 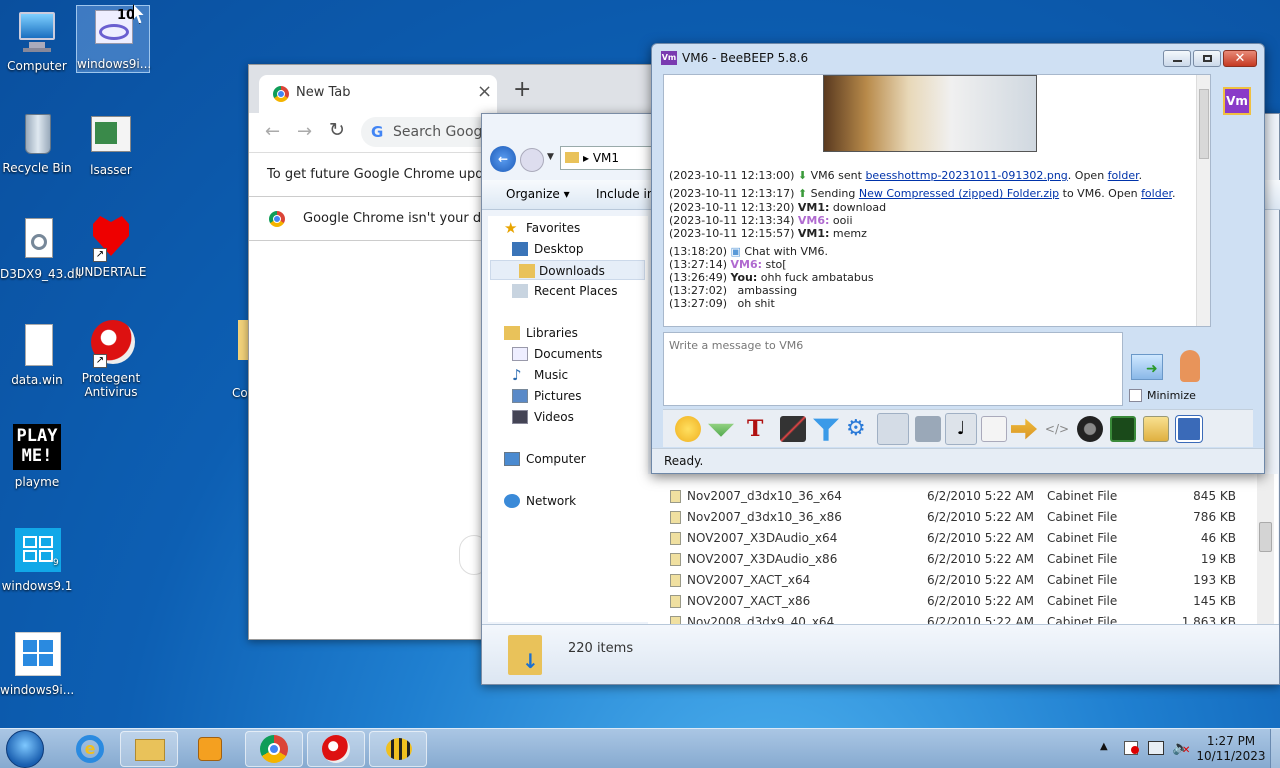 I want to click on network-status-icon, so click(x=1156, y=748).